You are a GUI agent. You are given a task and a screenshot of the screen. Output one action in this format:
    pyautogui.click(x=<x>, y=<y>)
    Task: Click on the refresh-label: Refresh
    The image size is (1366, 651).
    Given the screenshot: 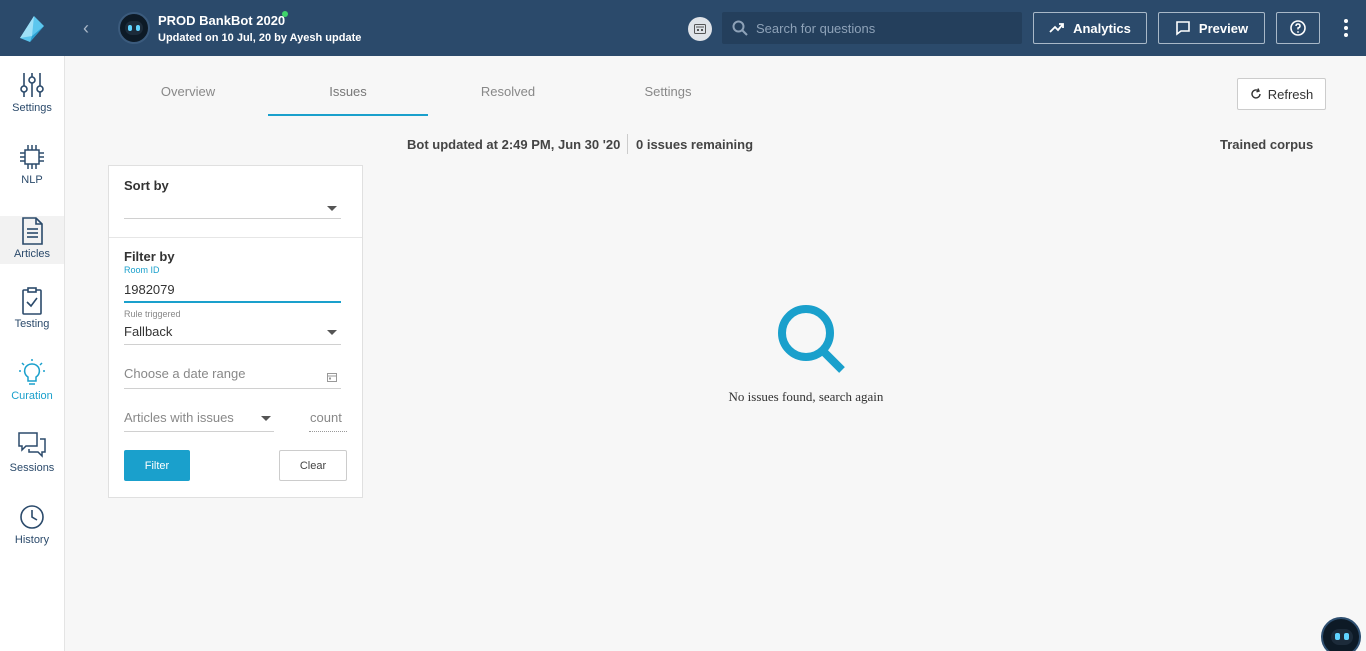 What is the action you would take?
    pyautogui.click(x=1290, y=94)
    